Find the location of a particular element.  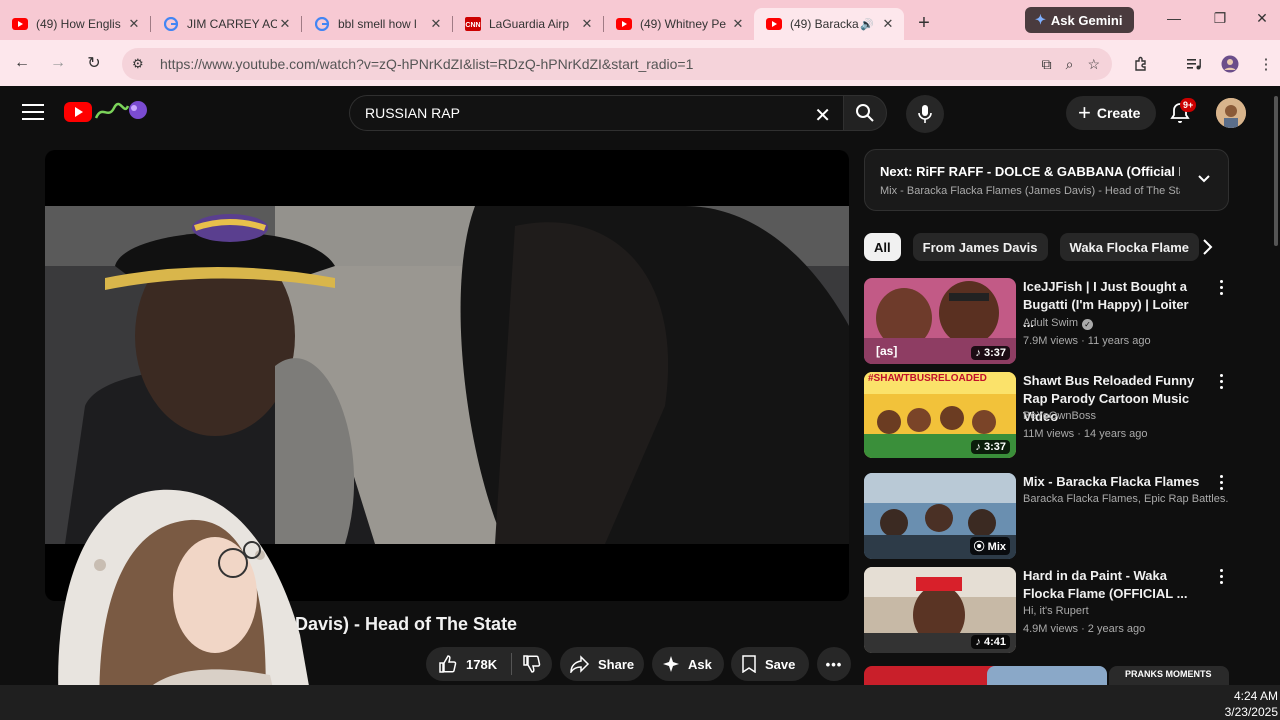

extensions-puzzle-icon is located at coordinates (1141, 64).